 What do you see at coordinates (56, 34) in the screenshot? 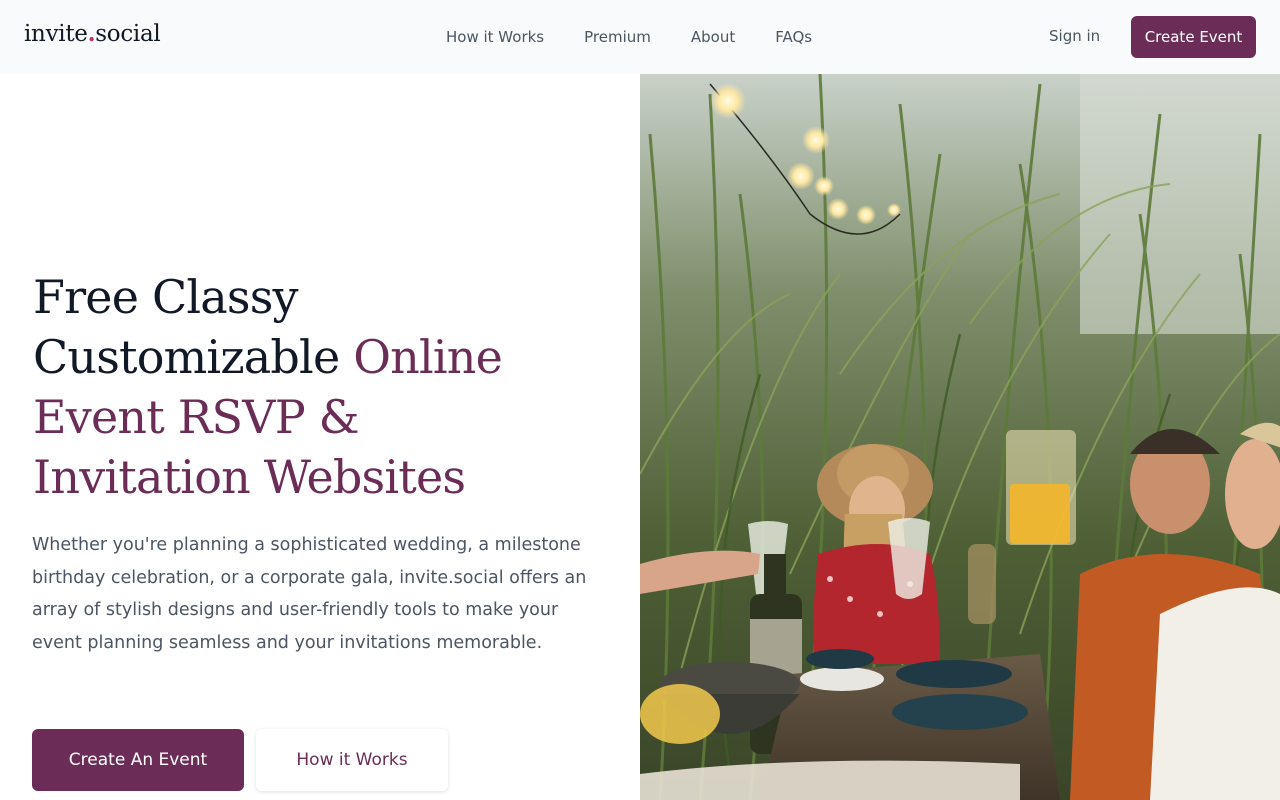
I see `brand-name-part1: invite` at bounding box center [56, 34].